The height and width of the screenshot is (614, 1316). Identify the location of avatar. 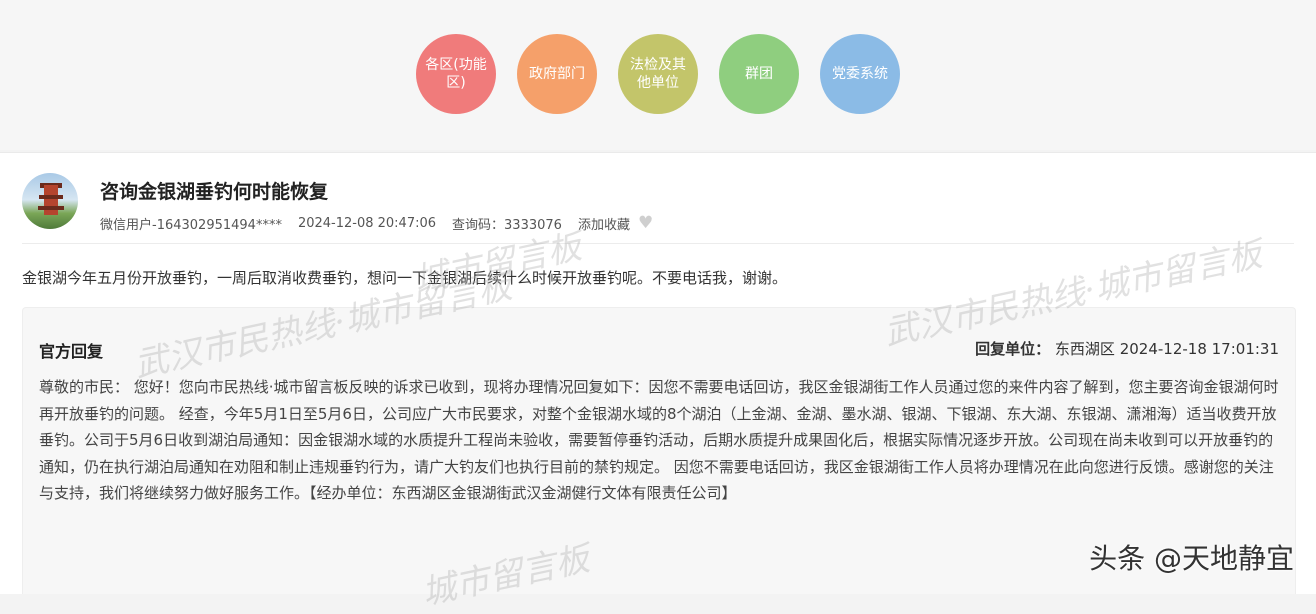
(50, 201).